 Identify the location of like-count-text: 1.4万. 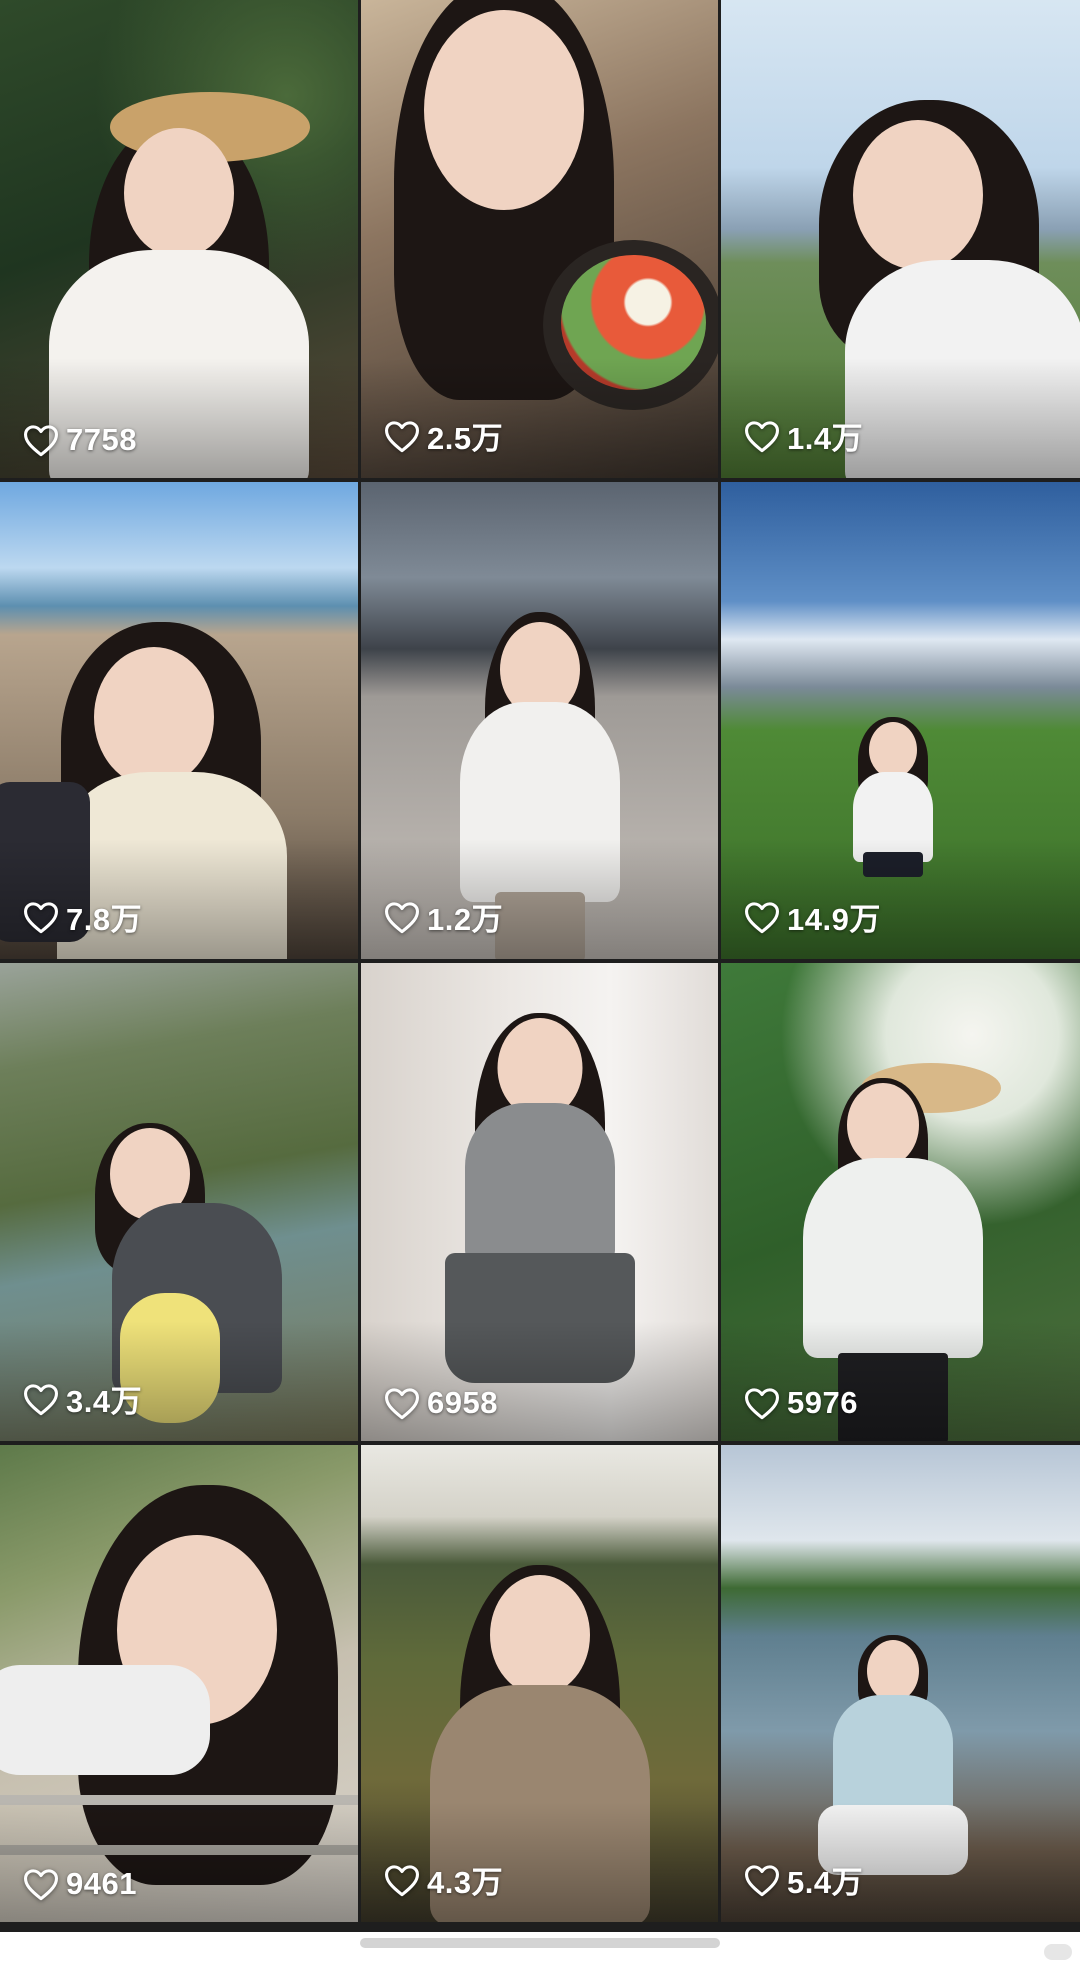
(825, 438).